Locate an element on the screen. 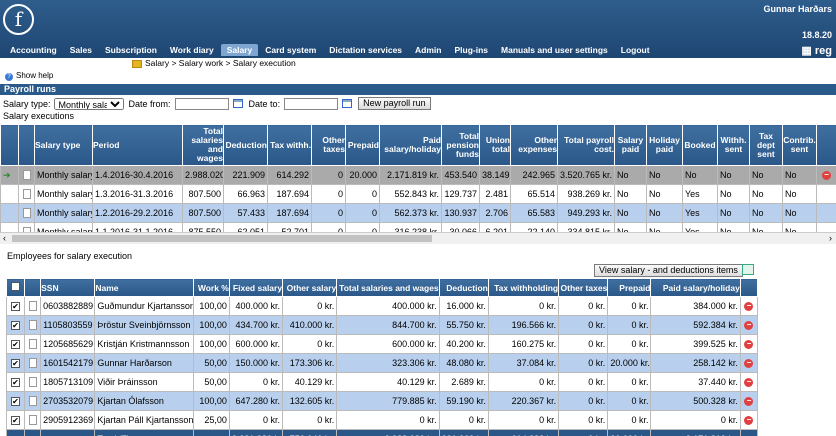 The width and height of the screenshot is (836, 436). column-header: Other salary is located at coordinates (310, 287).